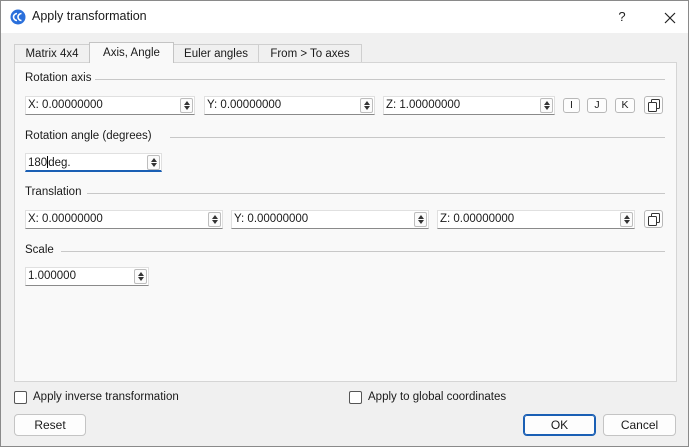 Image resolution: width=689 pixels, height=447 pixels. I want to click on rotation-axis-divider, so click(379, 79).